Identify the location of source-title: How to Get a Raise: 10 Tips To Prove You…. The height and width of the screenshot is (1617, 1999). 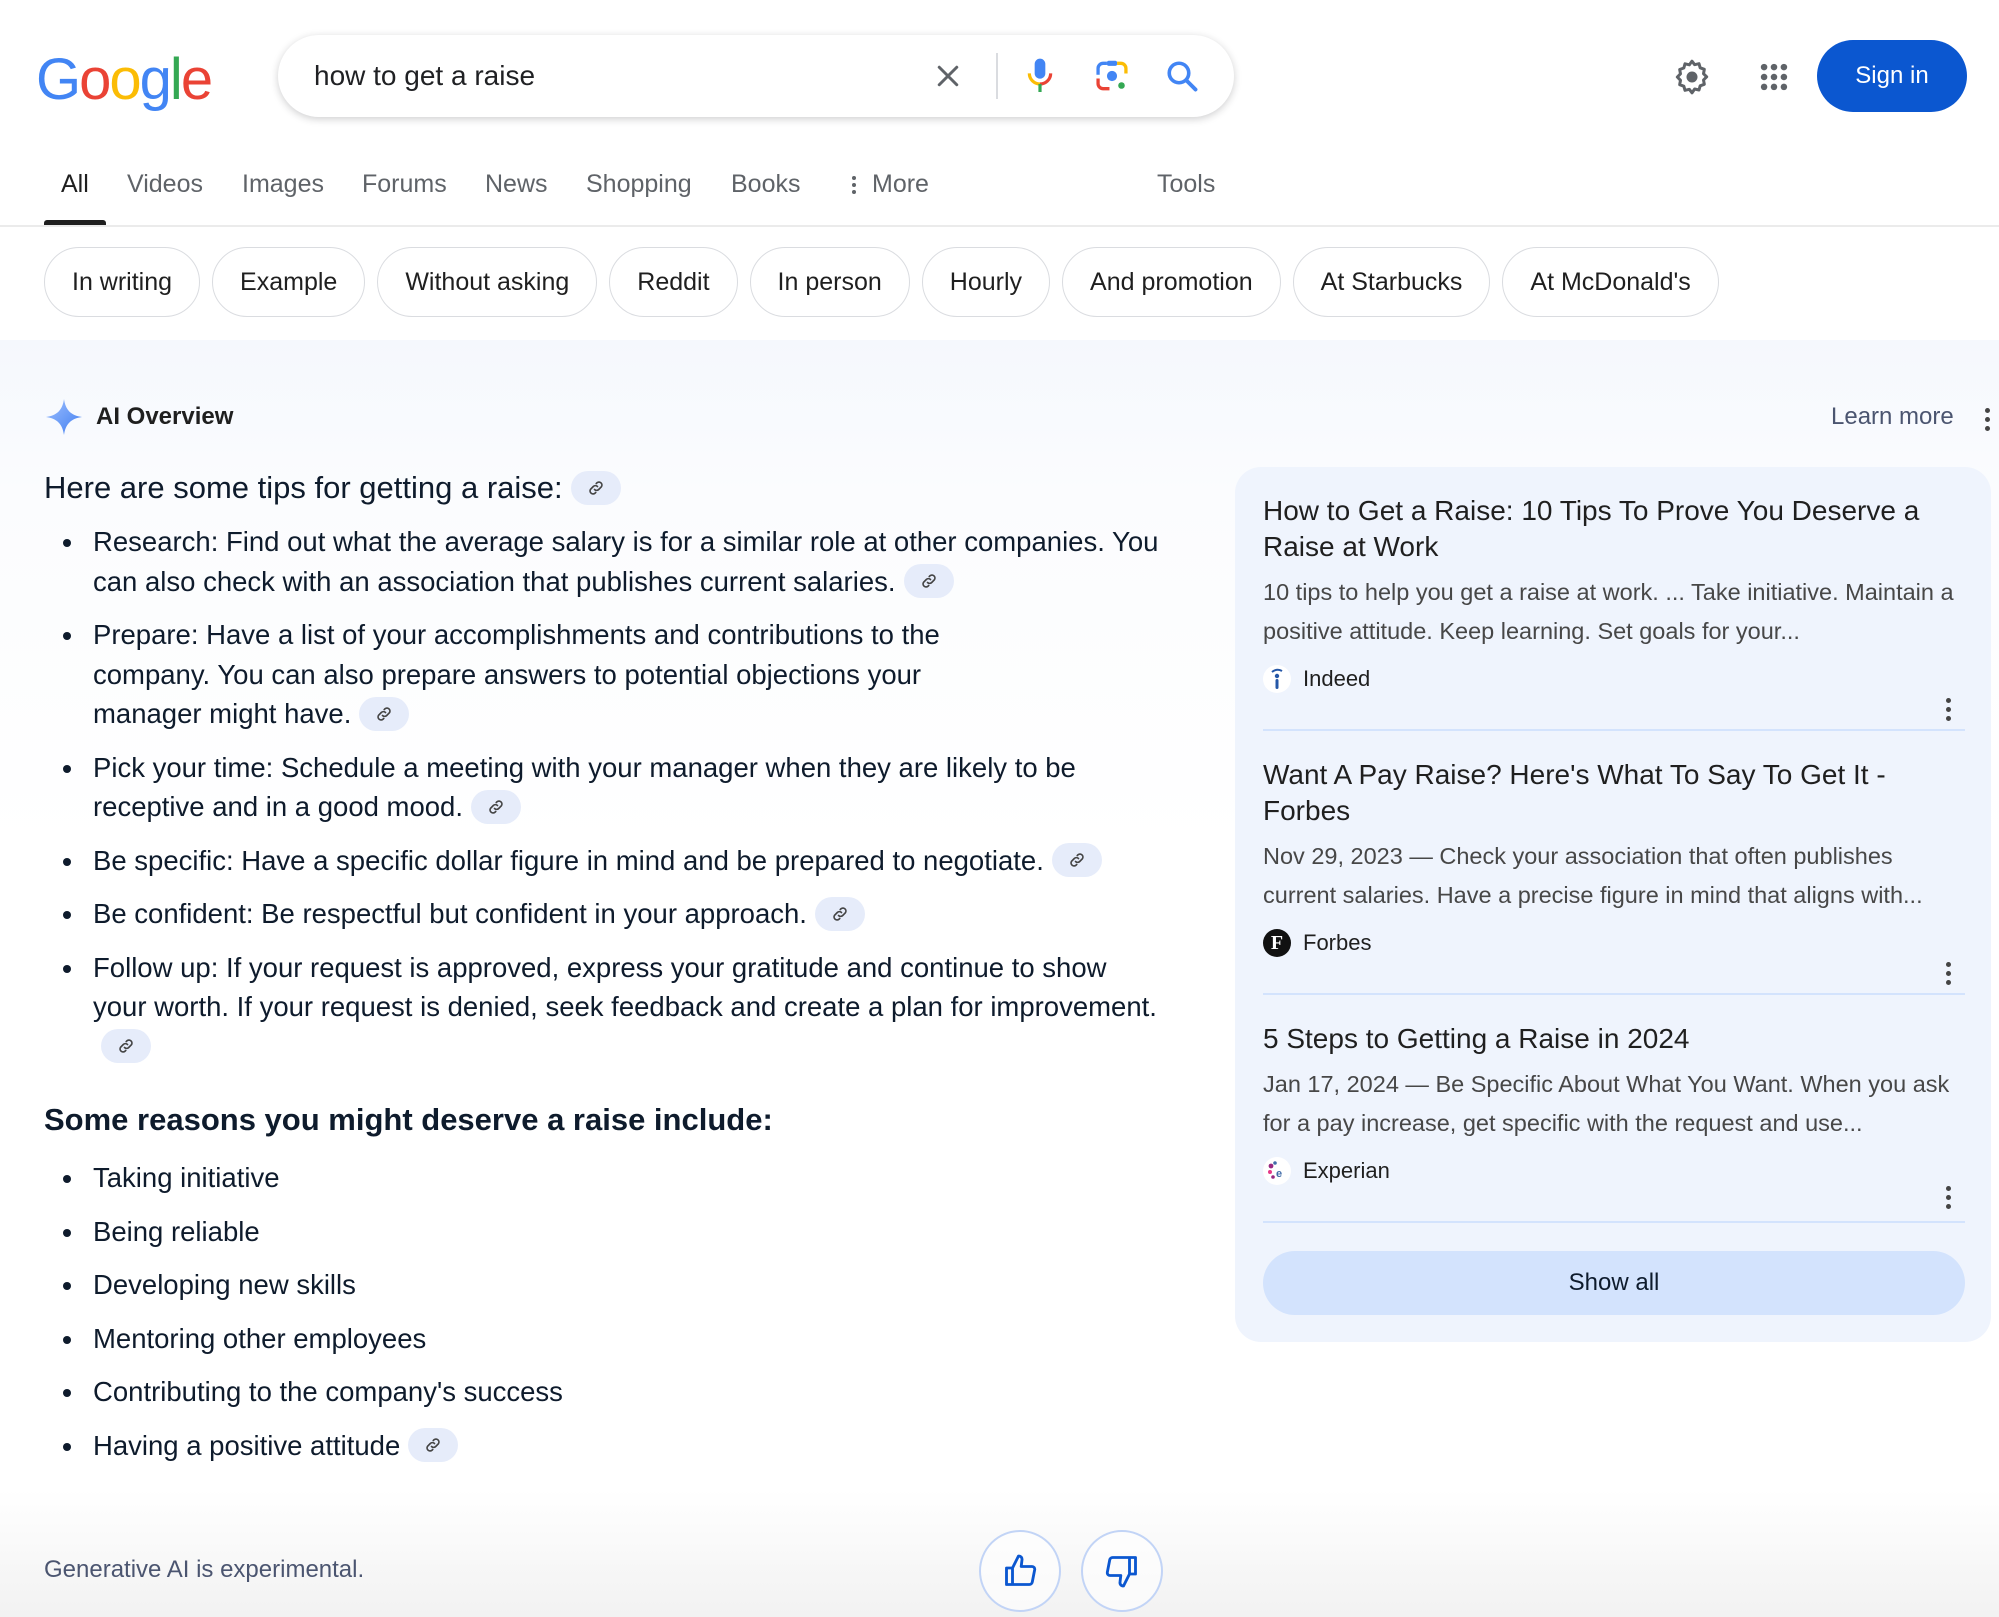
(1614, 529).